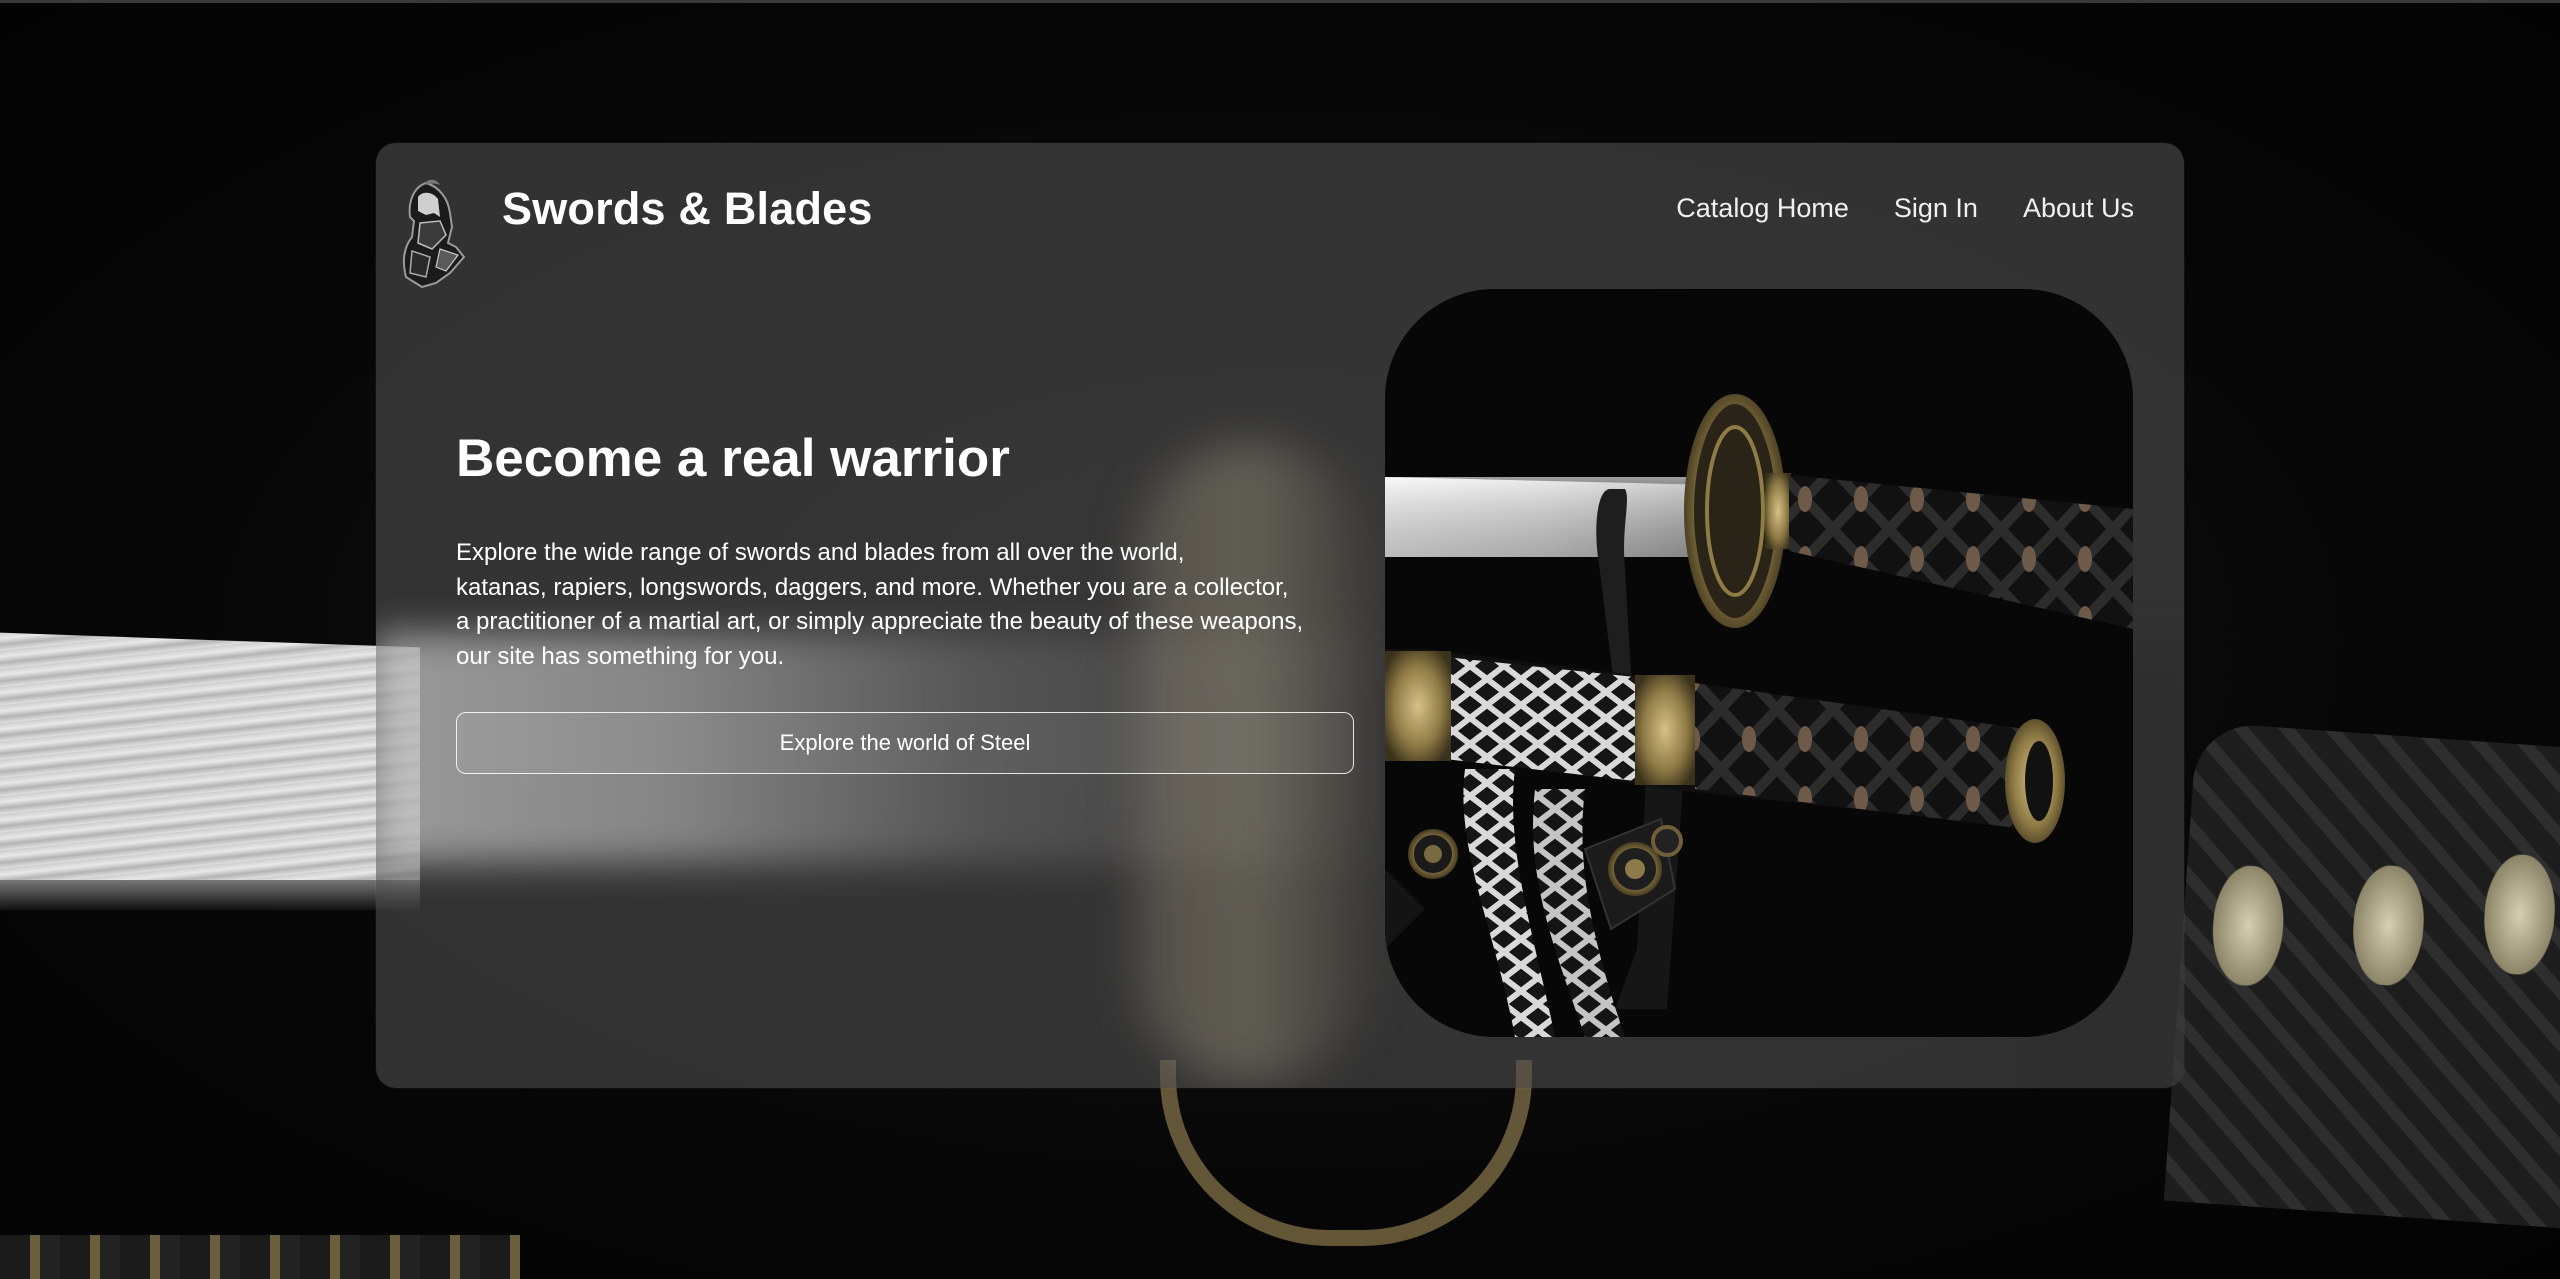  I want to click on brand-name: Swords & Blades, so click(687, 209).